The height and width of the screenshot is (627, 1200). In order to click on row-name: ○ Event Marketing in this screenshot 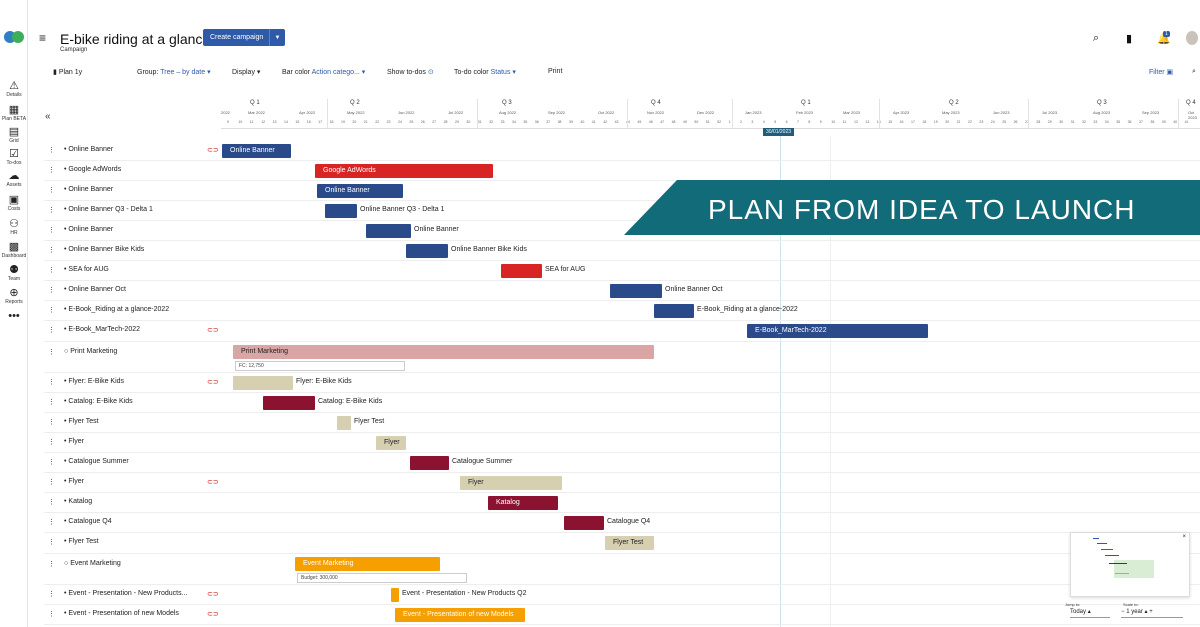, I will do `click(92, 563)`.